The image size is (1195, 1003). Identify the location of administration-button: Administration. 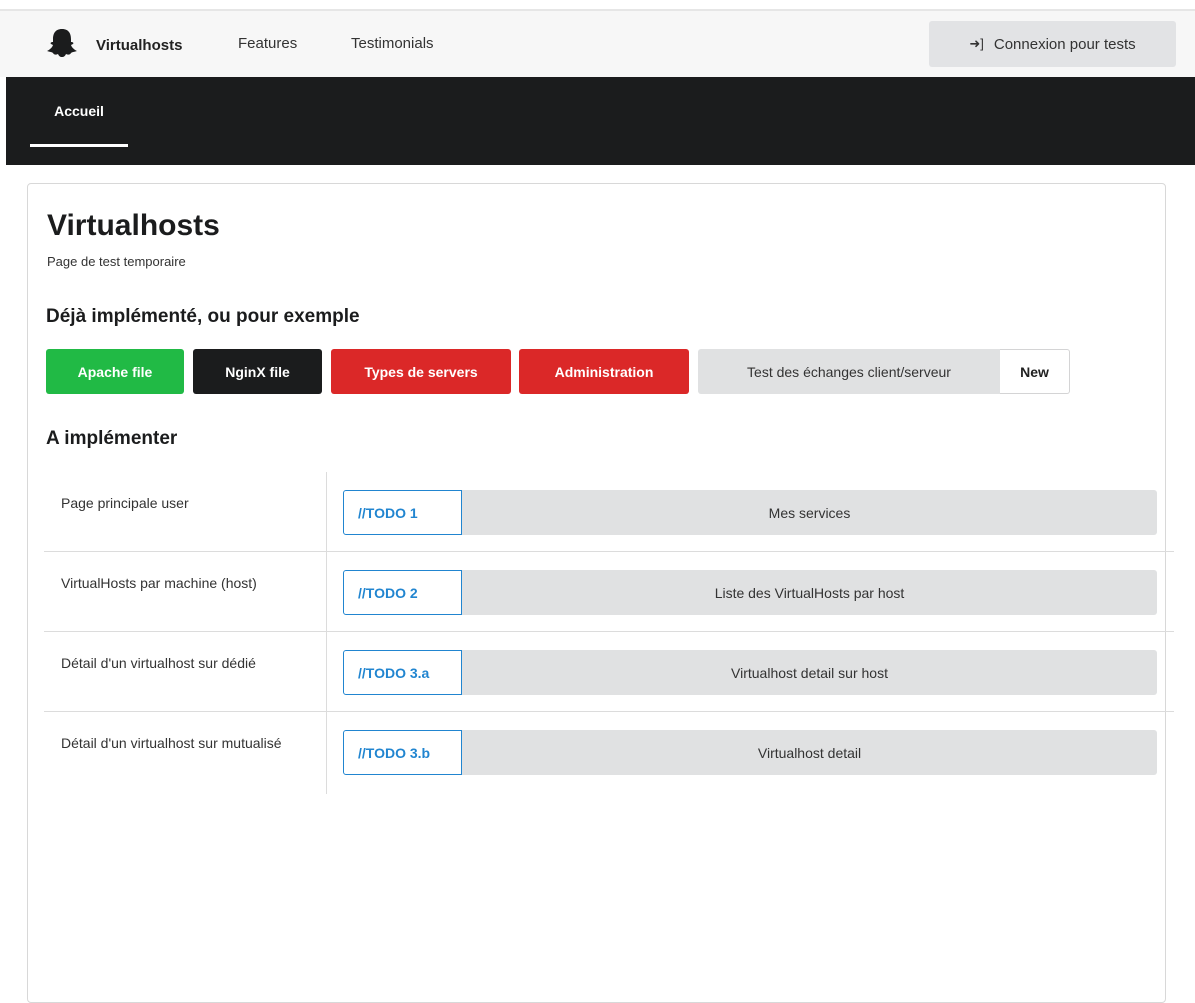
(604, 371).